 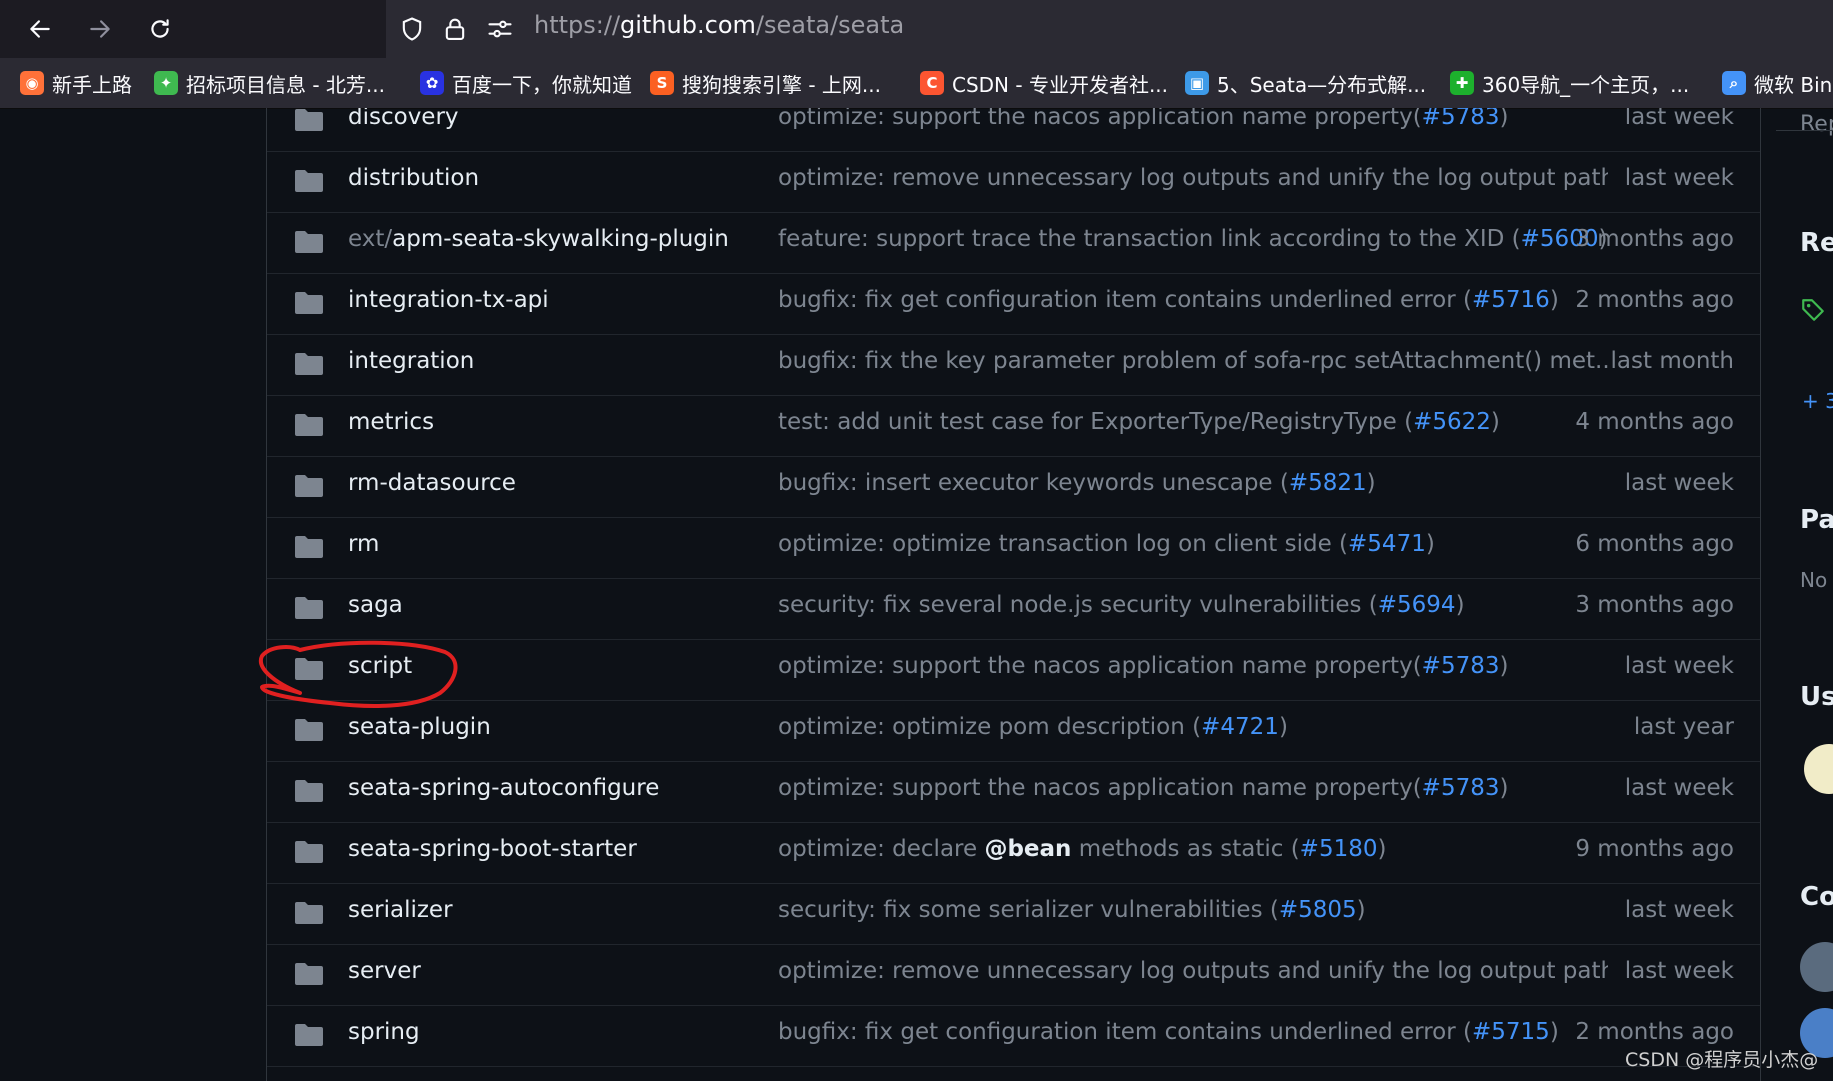 I want to click on bookmark-item: ✿ 百度一下，你就知道, so click(x=526, y=83).